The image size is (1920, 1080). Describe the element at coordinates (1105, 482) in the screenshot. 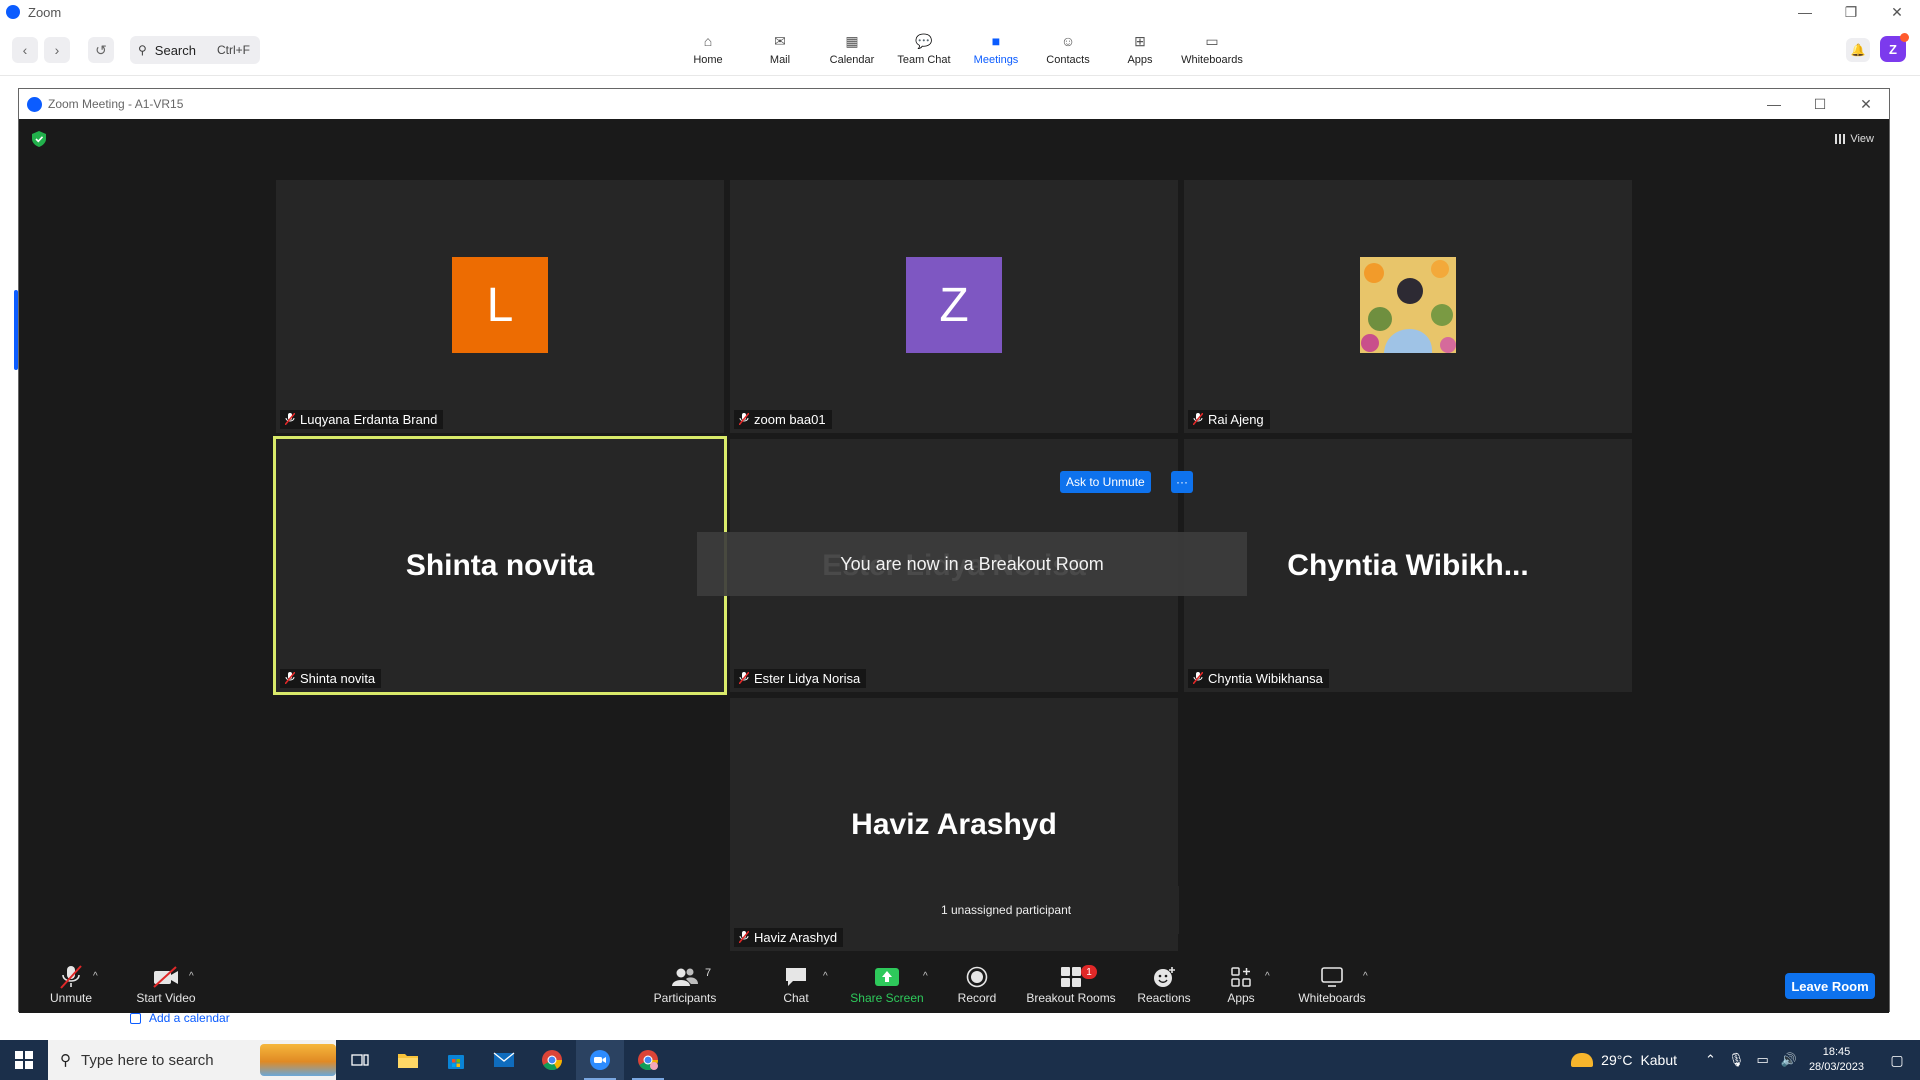

I see `ask-to-unmute-button: Ask to Unmute` at that location.